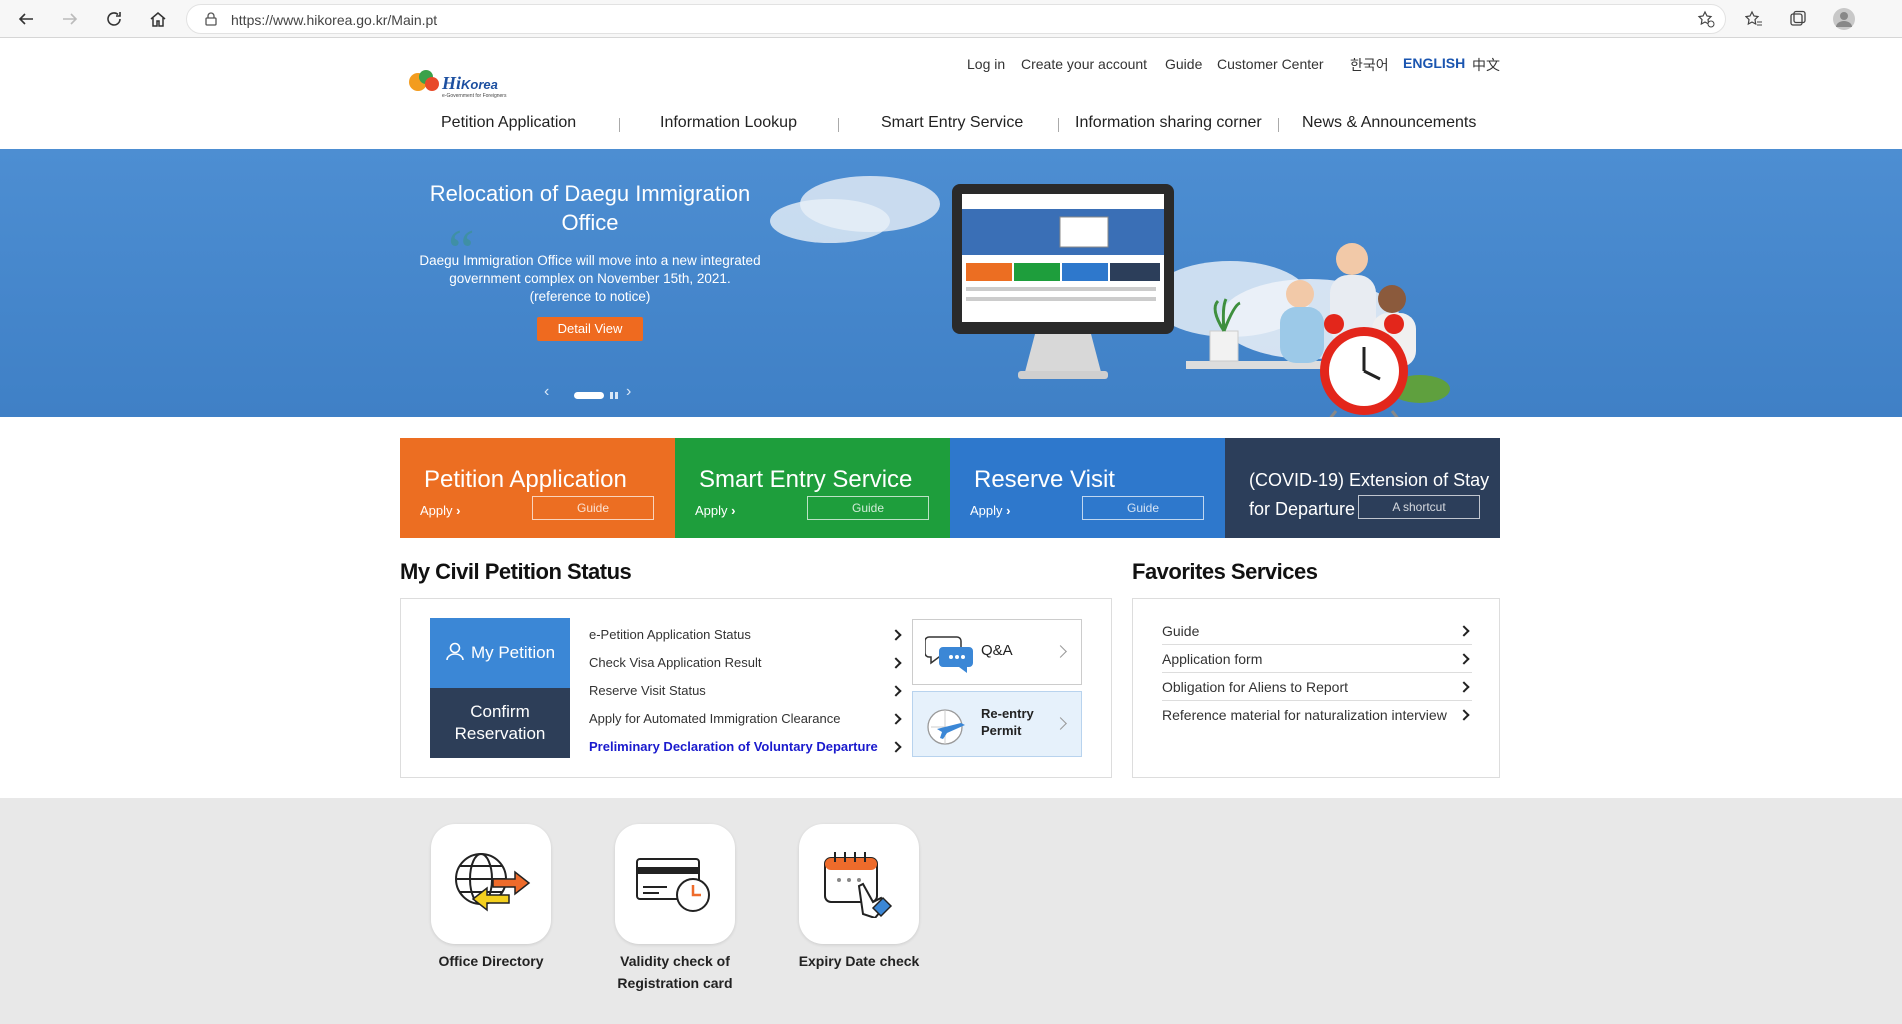 The width and height of the screenshot is (1902, 1024). What do you see at coordinates (1369, 65) in the screenshot?
I see `lang-korean: 한국어` at bounding box center [1369, 65].